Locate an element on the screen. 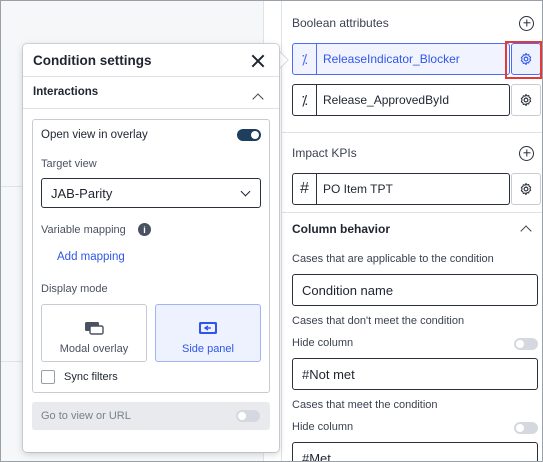  not-meet-cases-label: Cases that don't meet the condition is located at coordinates (378, 321).